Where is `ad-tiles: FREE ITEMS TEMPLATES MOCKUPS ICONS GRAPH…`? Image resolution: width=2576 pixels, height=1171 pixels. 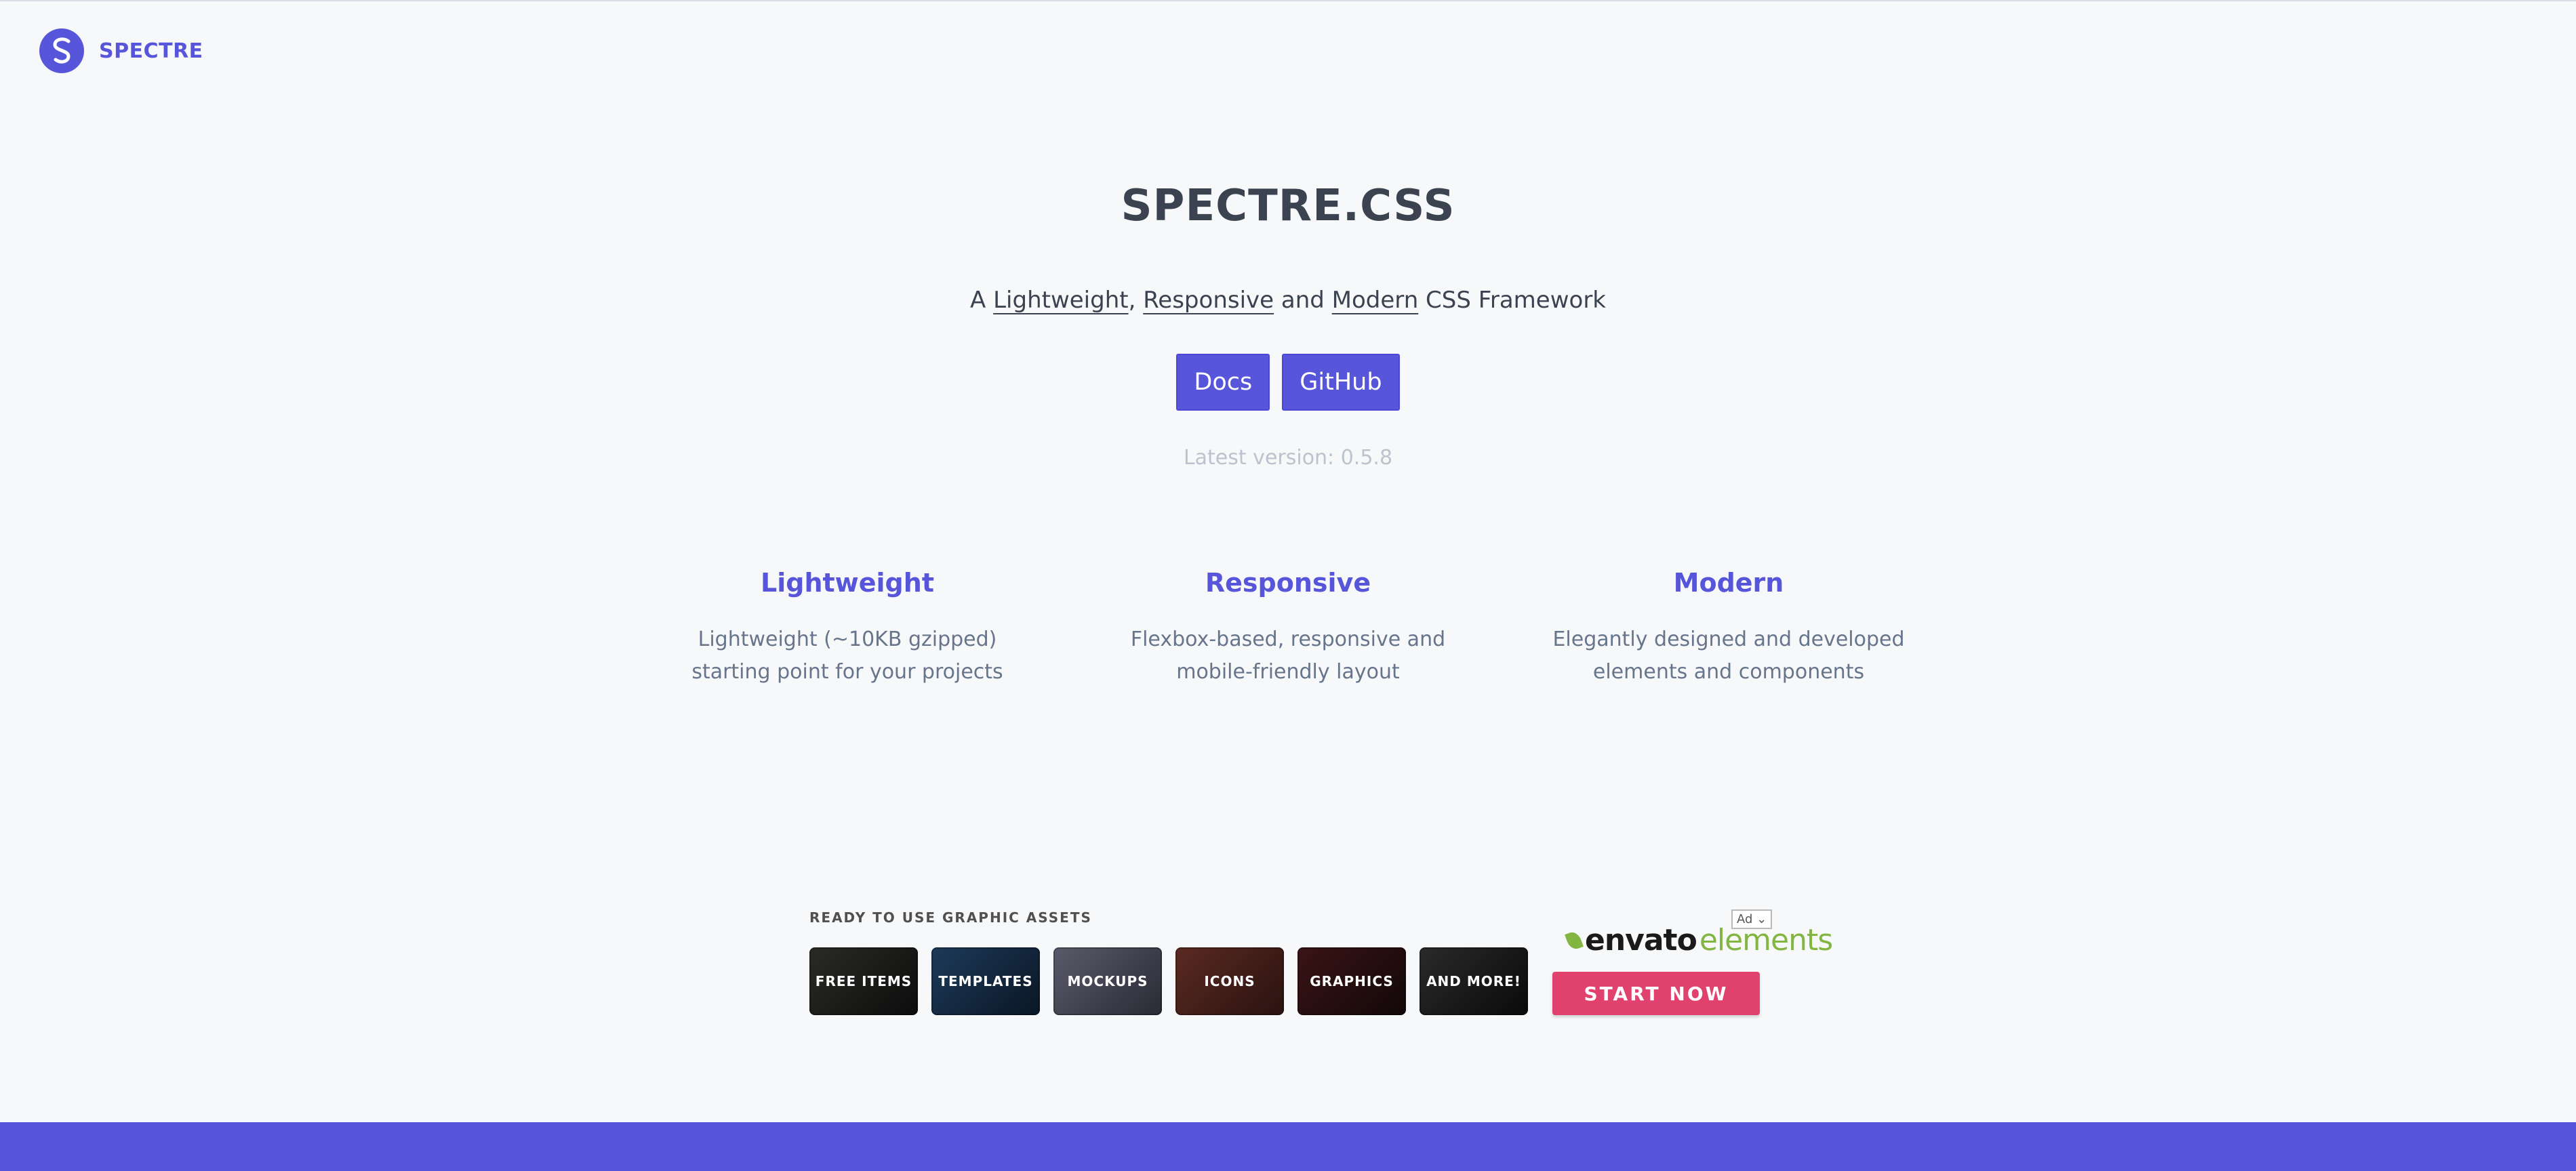
ad-tiles: FREE ITEMS TEMPLATES MOCKUPS ICONS GRAPH… is located at coordinates (1168, 981).